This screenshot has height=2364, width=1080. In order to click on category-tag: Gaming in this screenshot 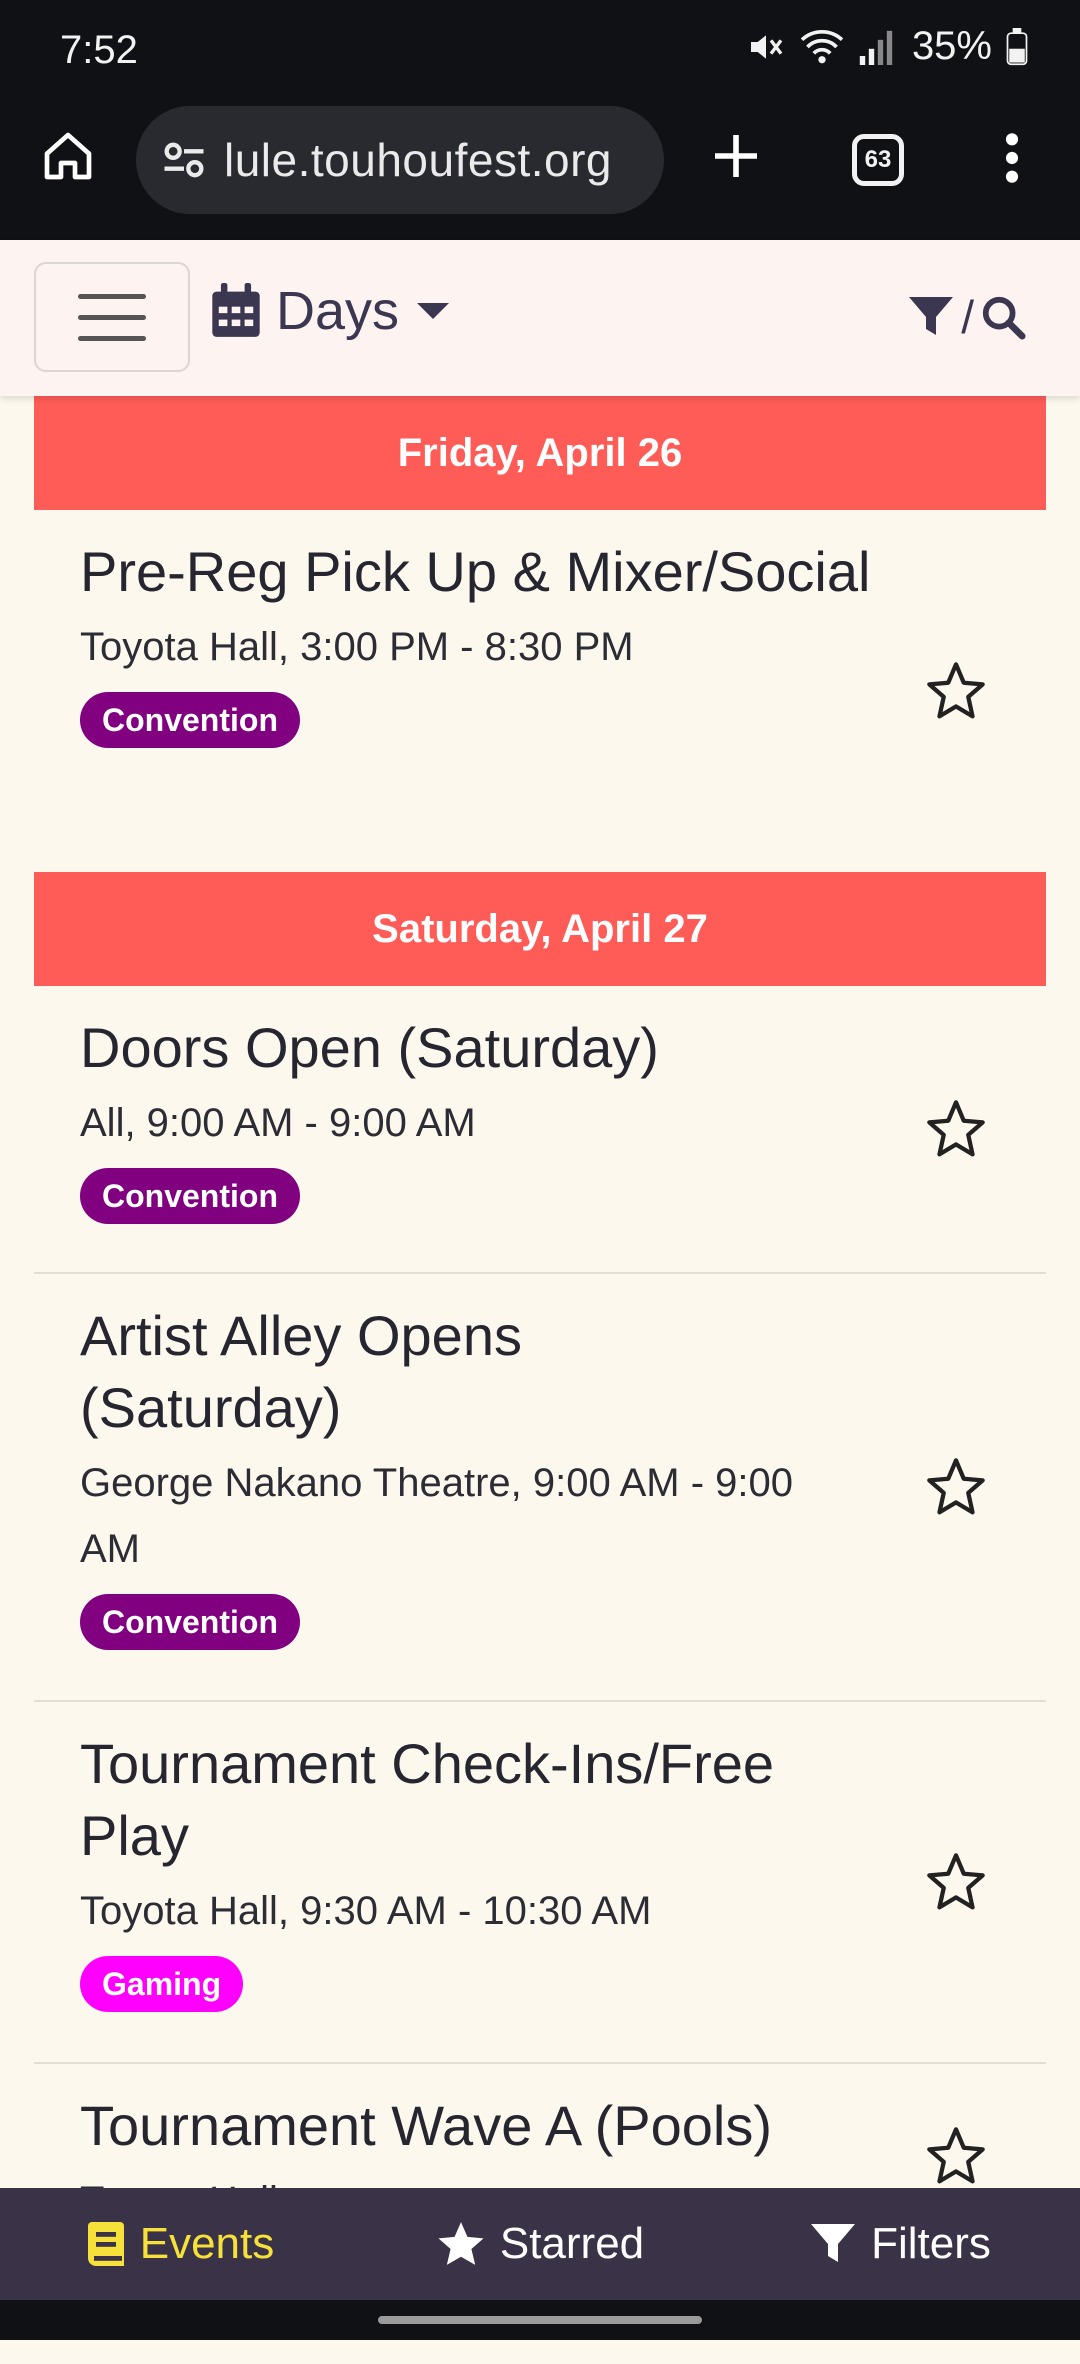, I will do `click(162, 1984)`.